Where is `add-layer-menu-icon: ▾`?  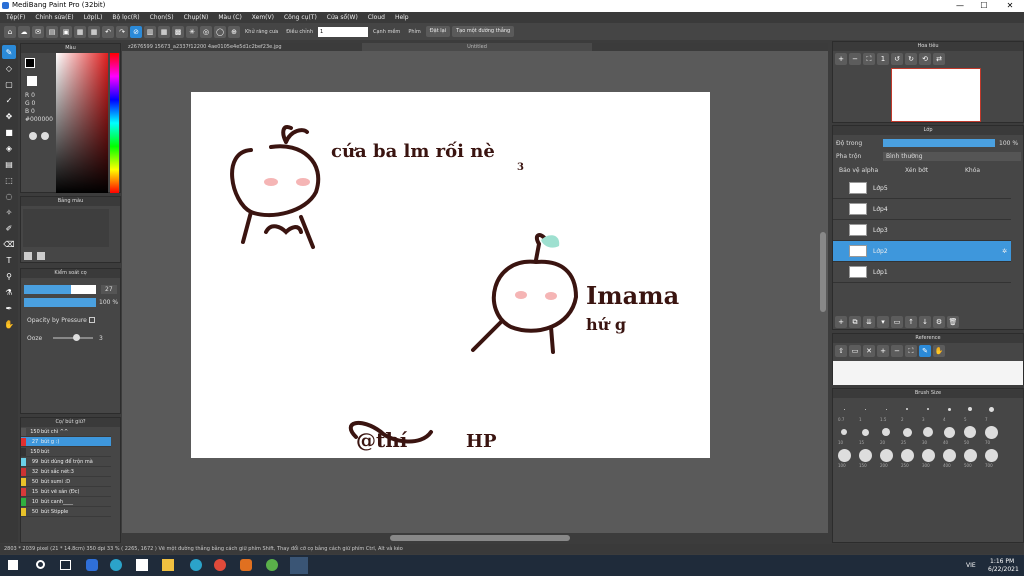
add-layer-menu-icon: ▾ is located at coordinates (883, 322).